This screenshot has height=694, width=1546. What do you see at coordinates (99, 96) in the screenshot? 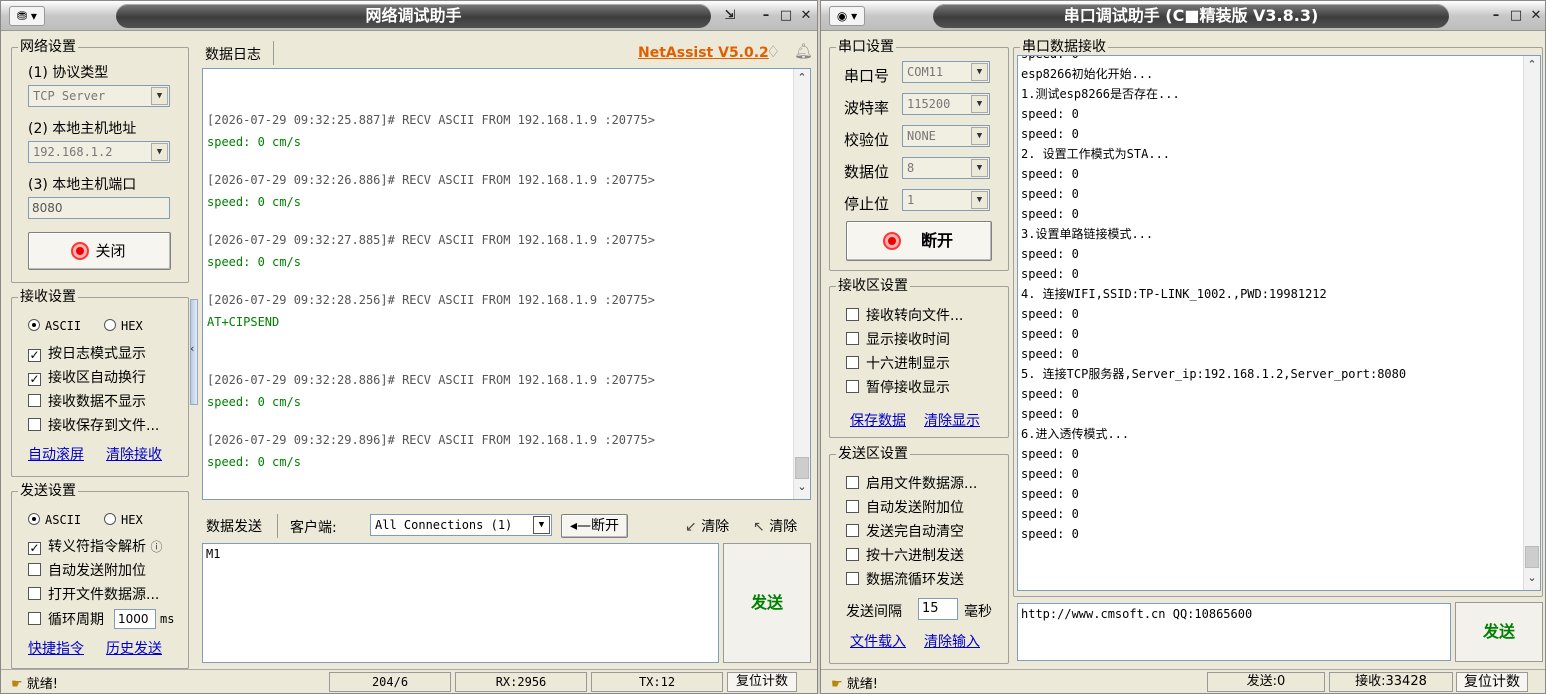
I see `protocol-select: TCP Server ▼` at bounding box center [99, 96].